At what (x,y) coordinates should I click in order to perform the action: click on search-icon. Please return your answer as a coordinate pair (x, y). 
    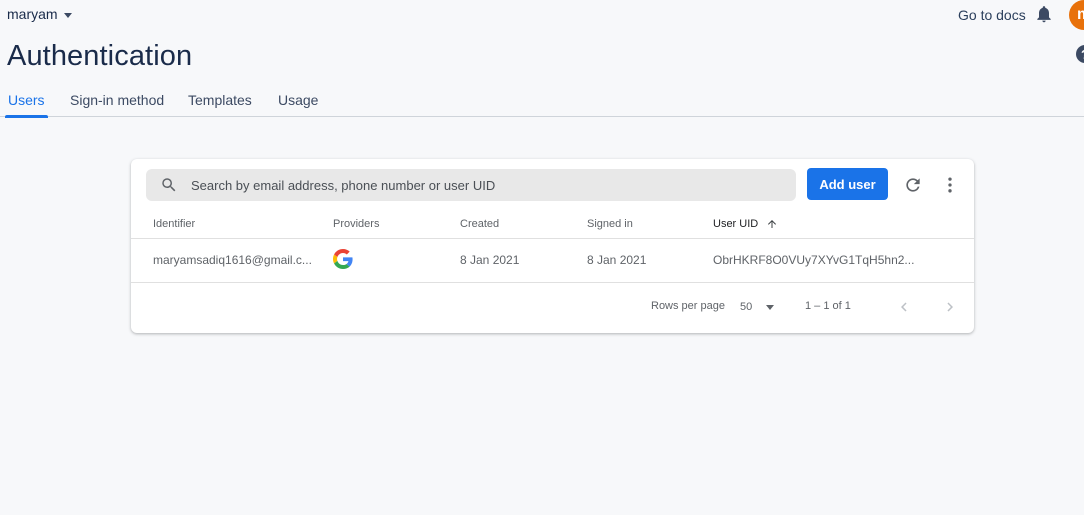
    Looking at the image, I should click on (169, 185).